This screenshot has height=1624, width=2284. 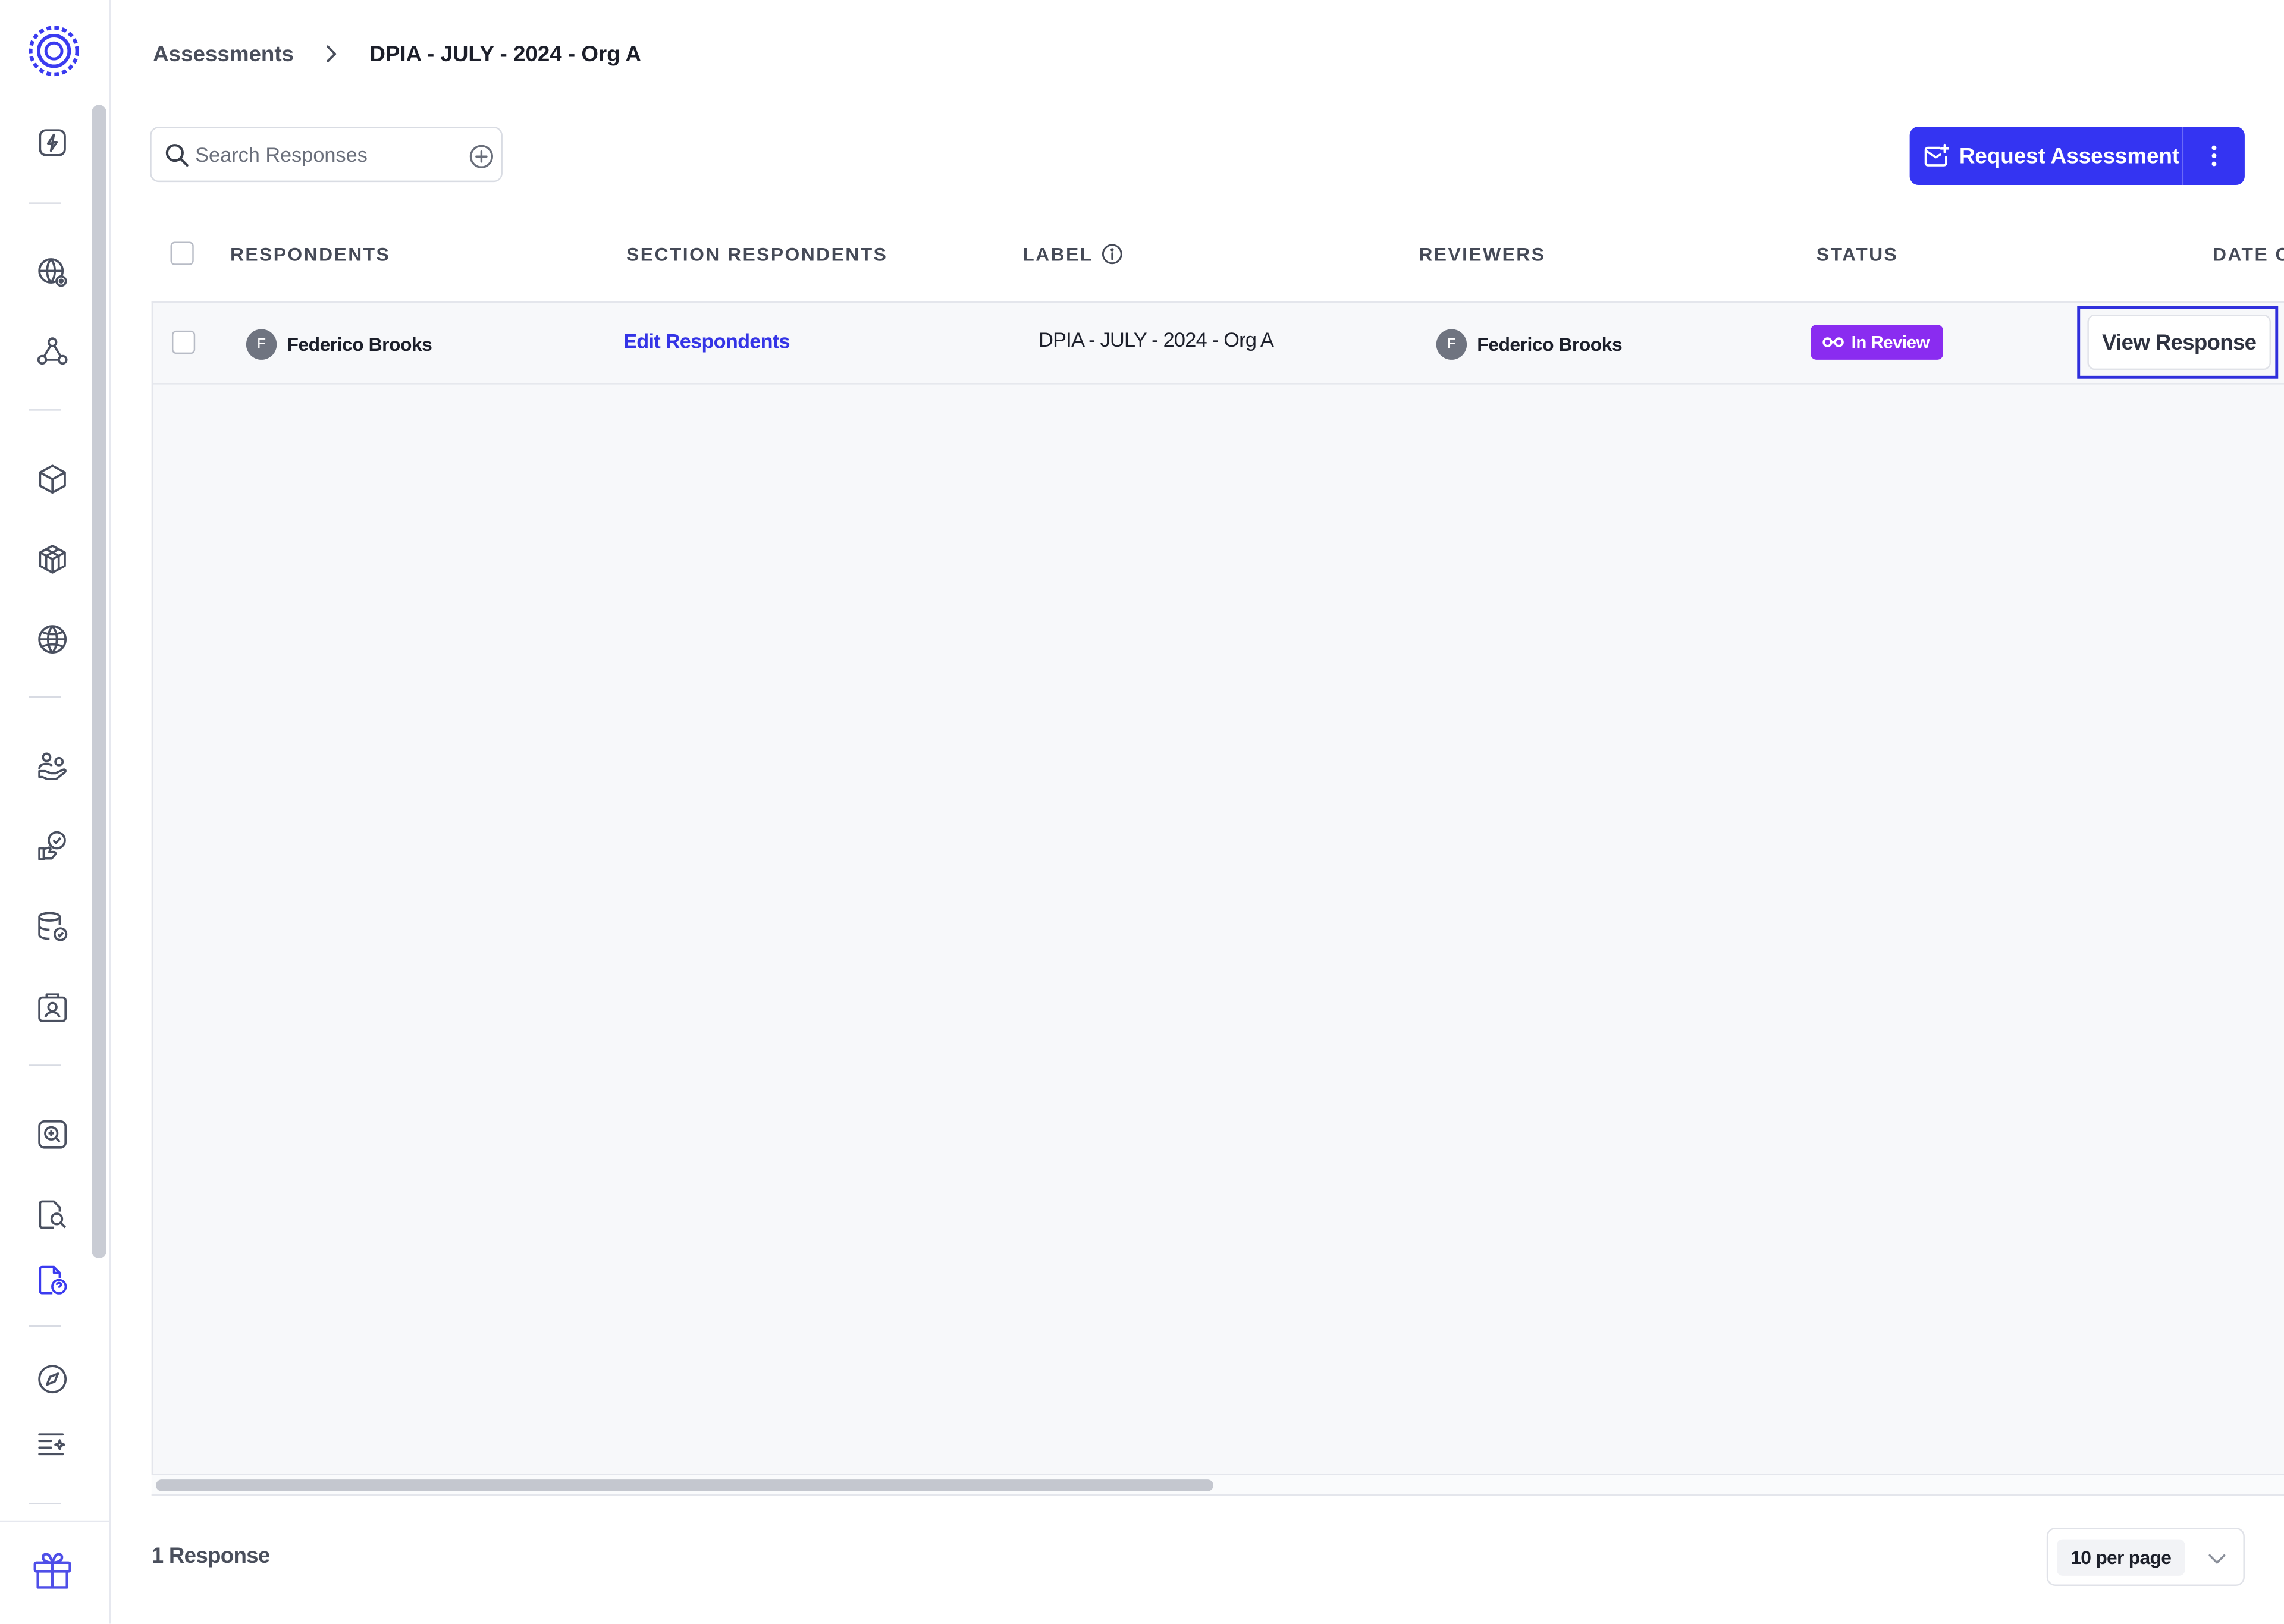 I want to click on view-response-button: View Response, so click(x=2179, y=342).